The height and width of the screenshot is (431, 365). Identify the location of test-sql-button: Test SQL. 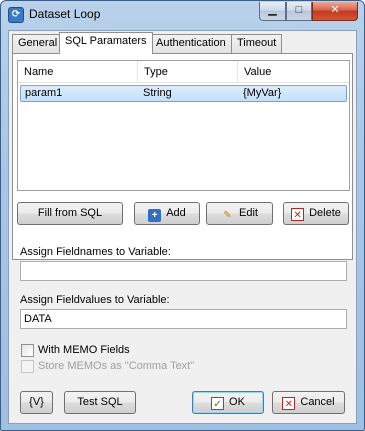
(100, 402).